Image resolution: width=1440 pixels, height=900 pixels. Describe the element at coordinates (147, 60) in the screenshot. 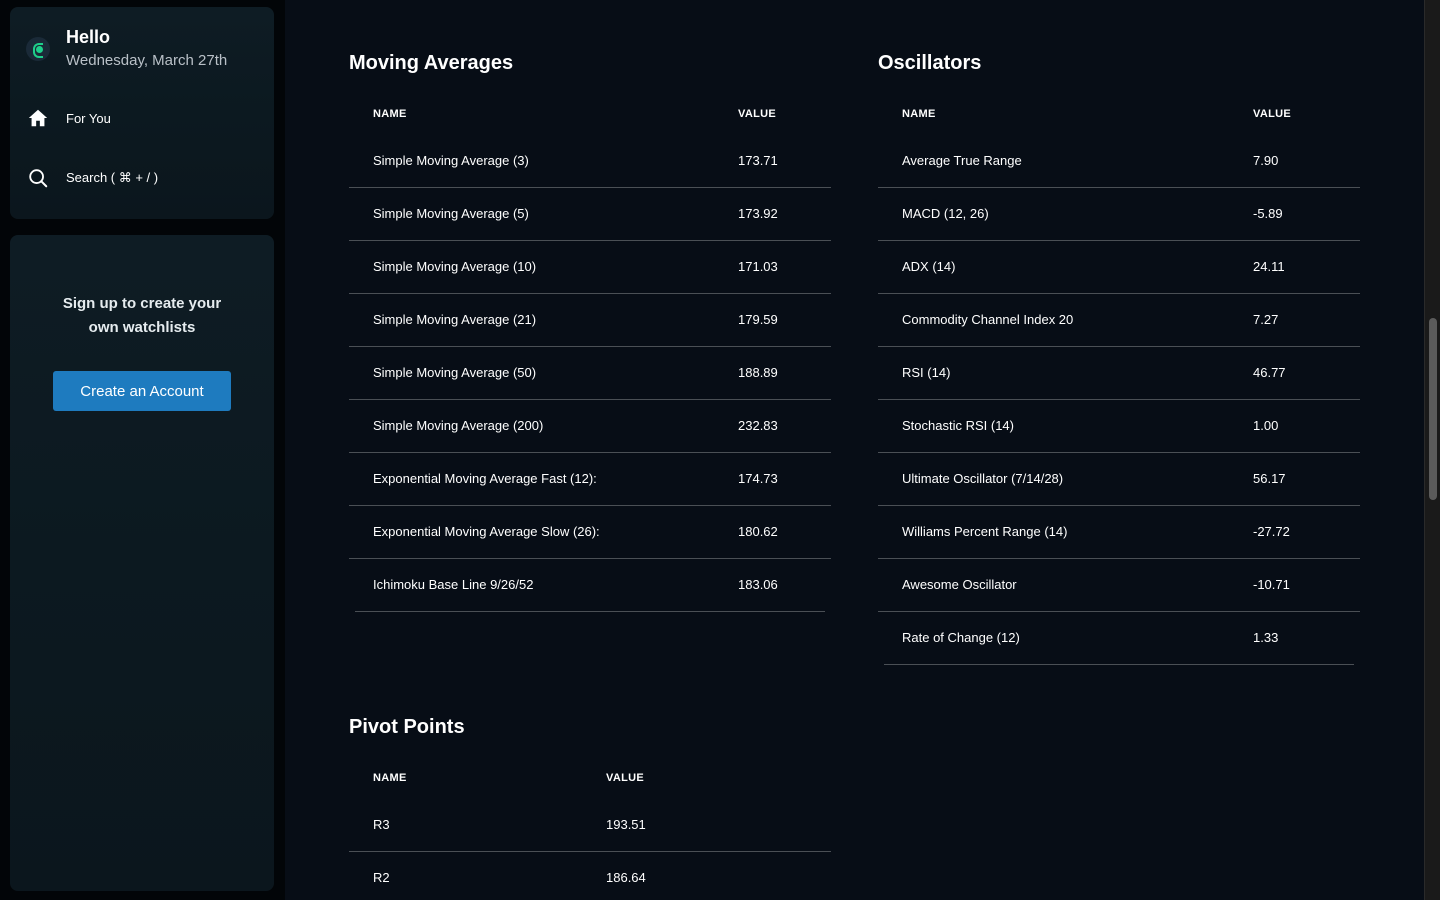

I see `greeting-date: Wednesday, March 27th` at that location.